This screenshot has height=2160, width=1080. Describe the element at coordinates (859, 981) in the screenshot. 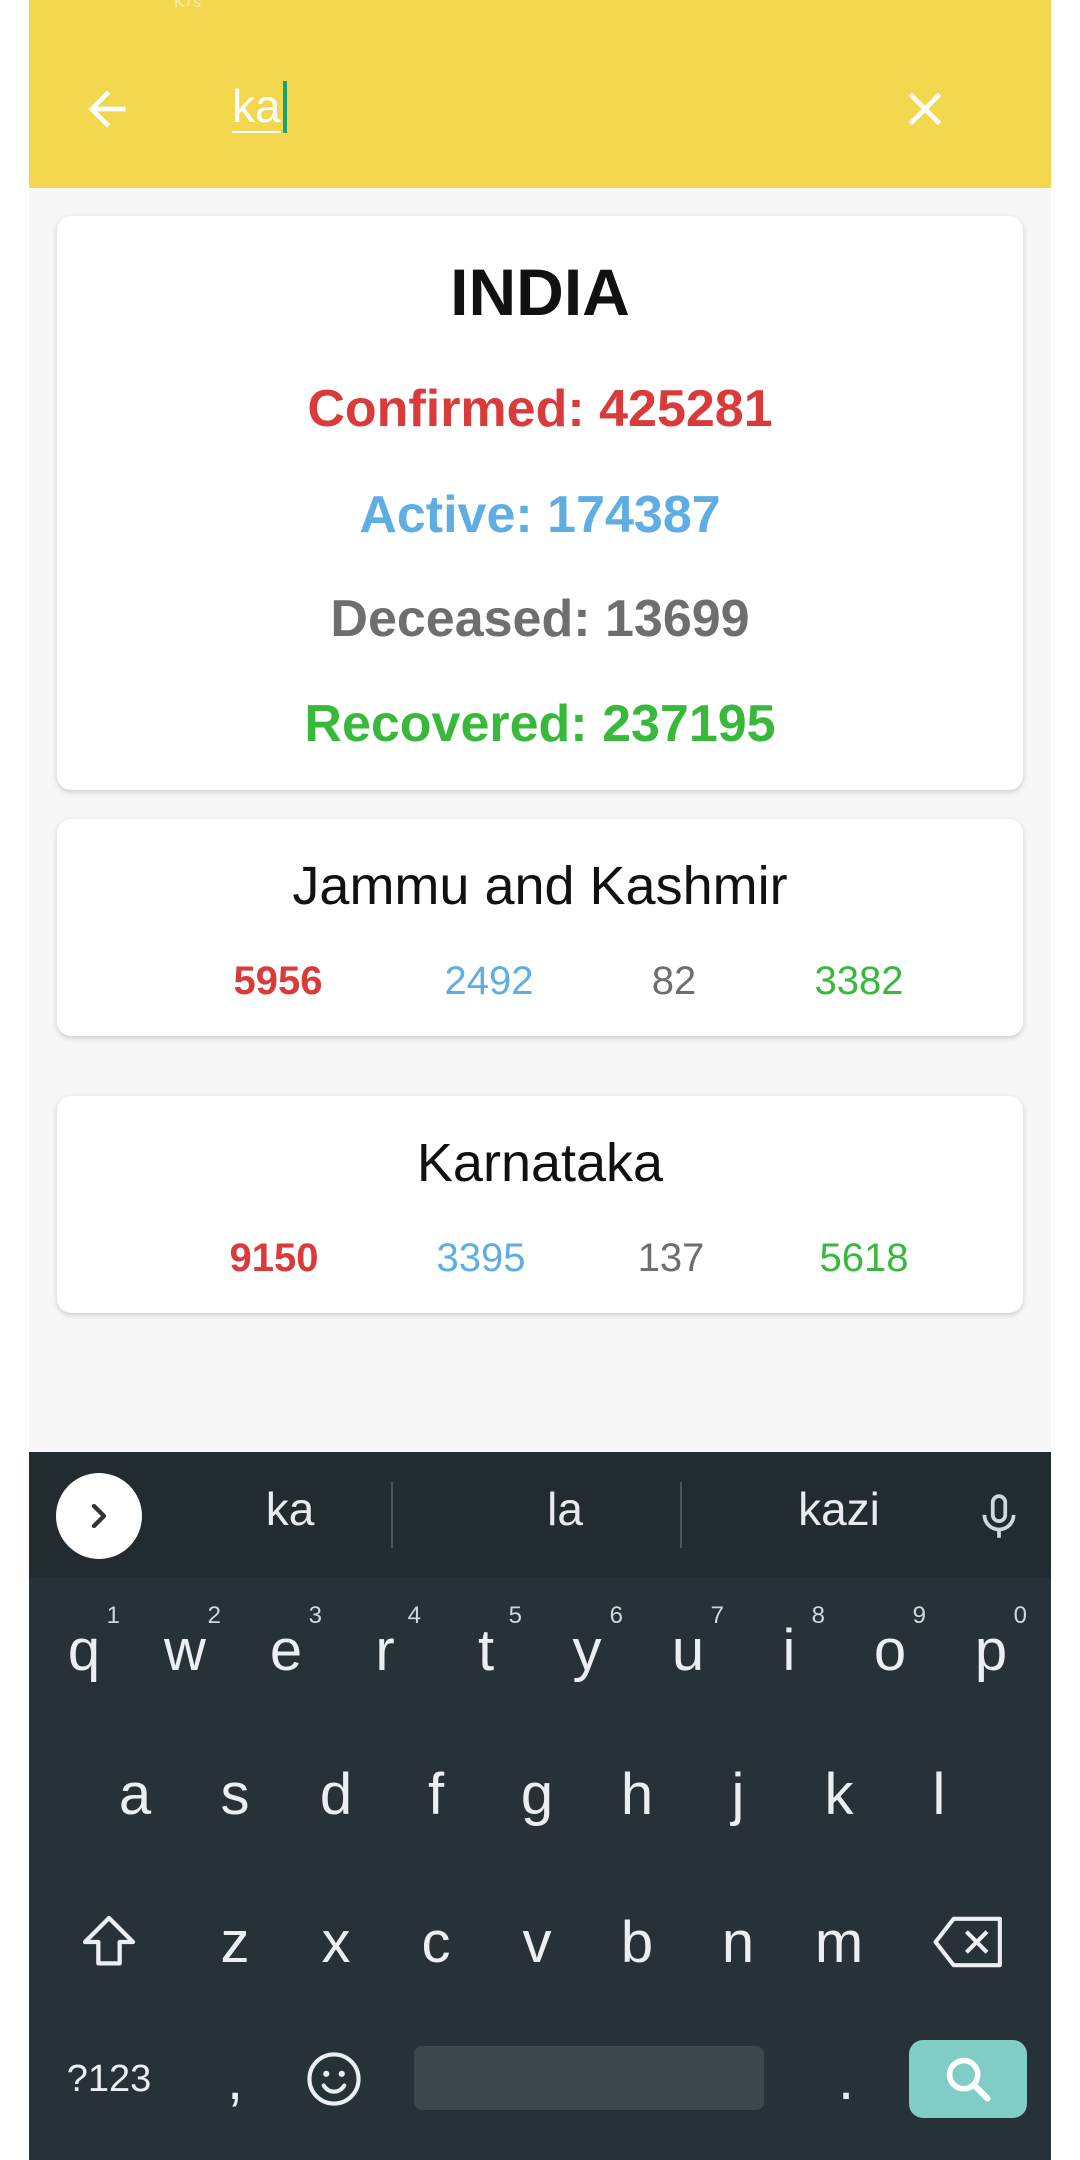

I see `state-recovered: 3382` at that location.